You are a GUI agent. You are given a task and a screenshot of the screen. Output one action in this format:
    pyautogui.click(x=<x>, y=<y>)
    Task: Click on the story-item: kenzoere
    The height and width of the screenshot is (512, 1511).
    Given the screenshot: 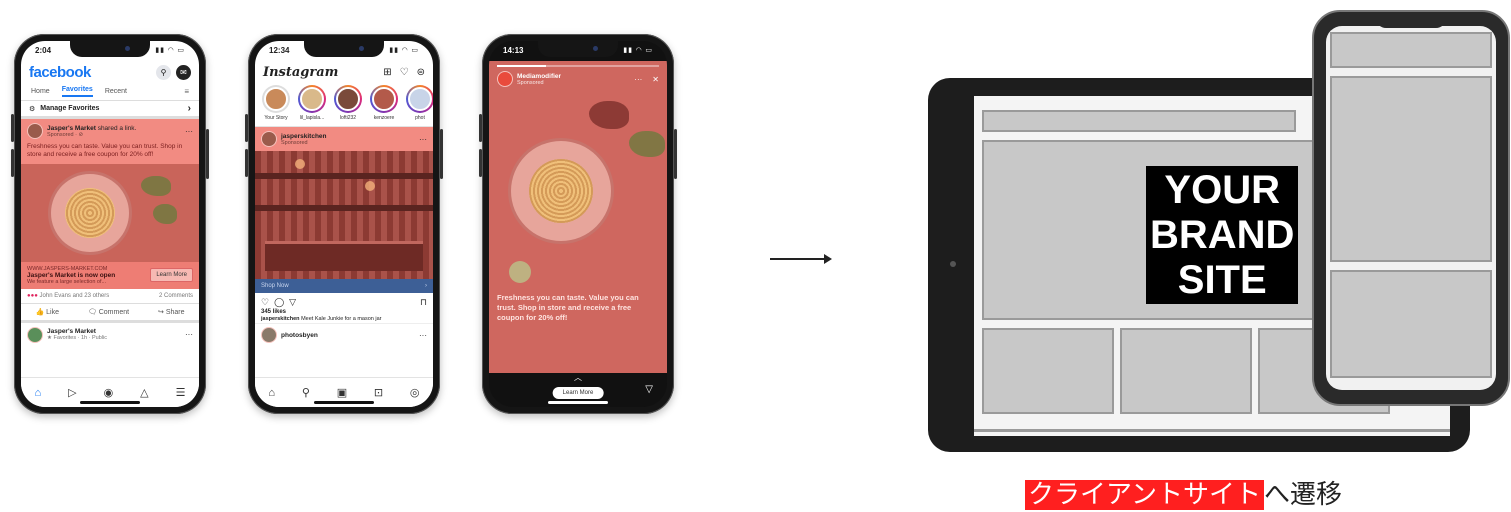 What is the action you would take?
    pyautogui.click(x=384, y=104)
    